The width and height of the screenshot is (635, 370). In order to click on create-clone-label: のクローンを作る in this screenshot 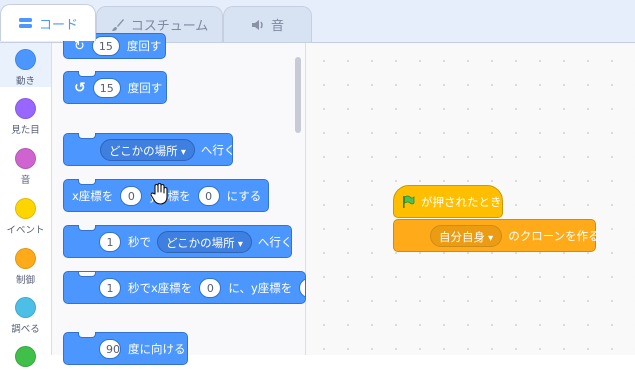, I will do `click(554, 235)`.